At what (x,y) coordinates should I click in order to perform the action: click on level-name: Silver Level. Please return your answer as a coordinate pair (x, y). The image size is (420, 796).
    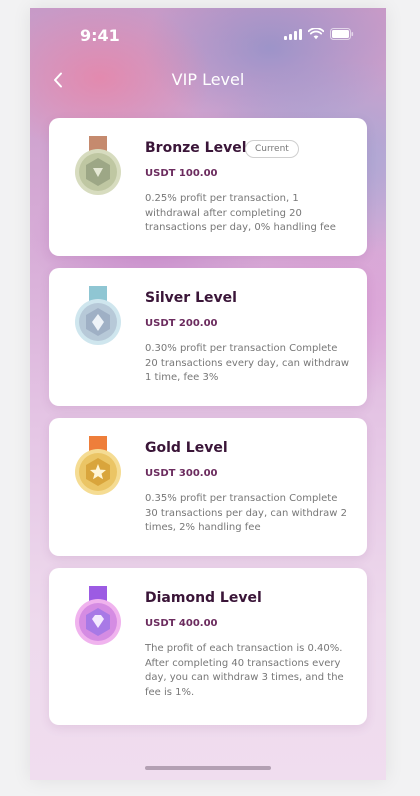
    Looking at the image, I should click on (191, 298).